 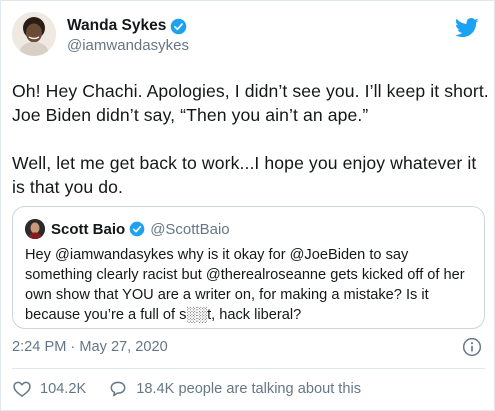 What do you see at coordinates (116, 26) in the screenshot?
I see `author-name: Wanda Sykes` at bounding box center [116, 26].